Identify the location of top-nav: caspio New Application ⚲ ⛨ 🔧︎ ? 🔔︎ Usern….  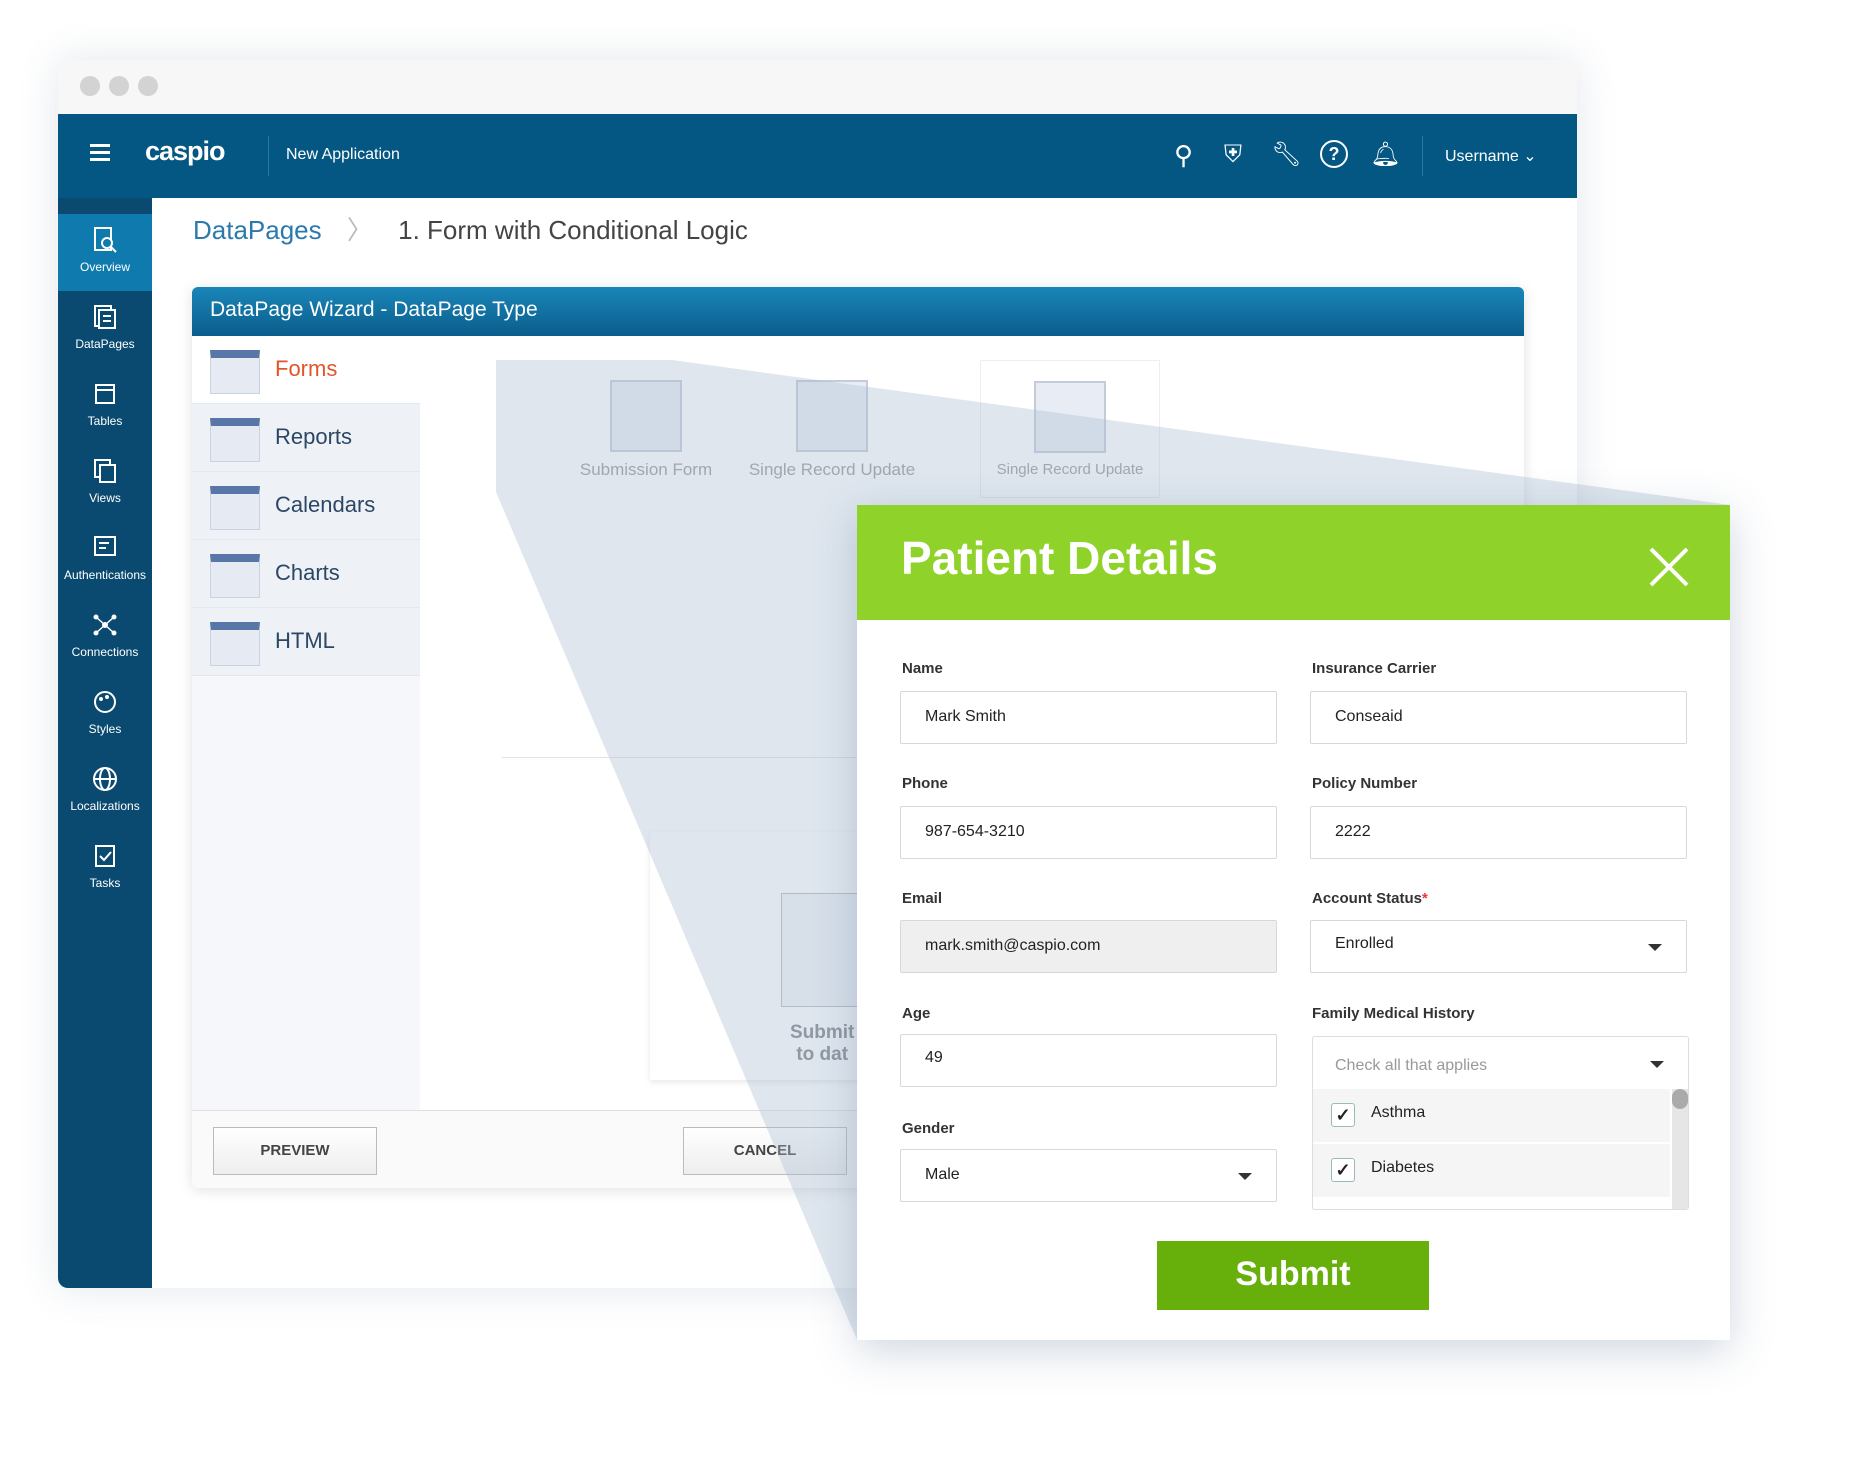
(817, 156).